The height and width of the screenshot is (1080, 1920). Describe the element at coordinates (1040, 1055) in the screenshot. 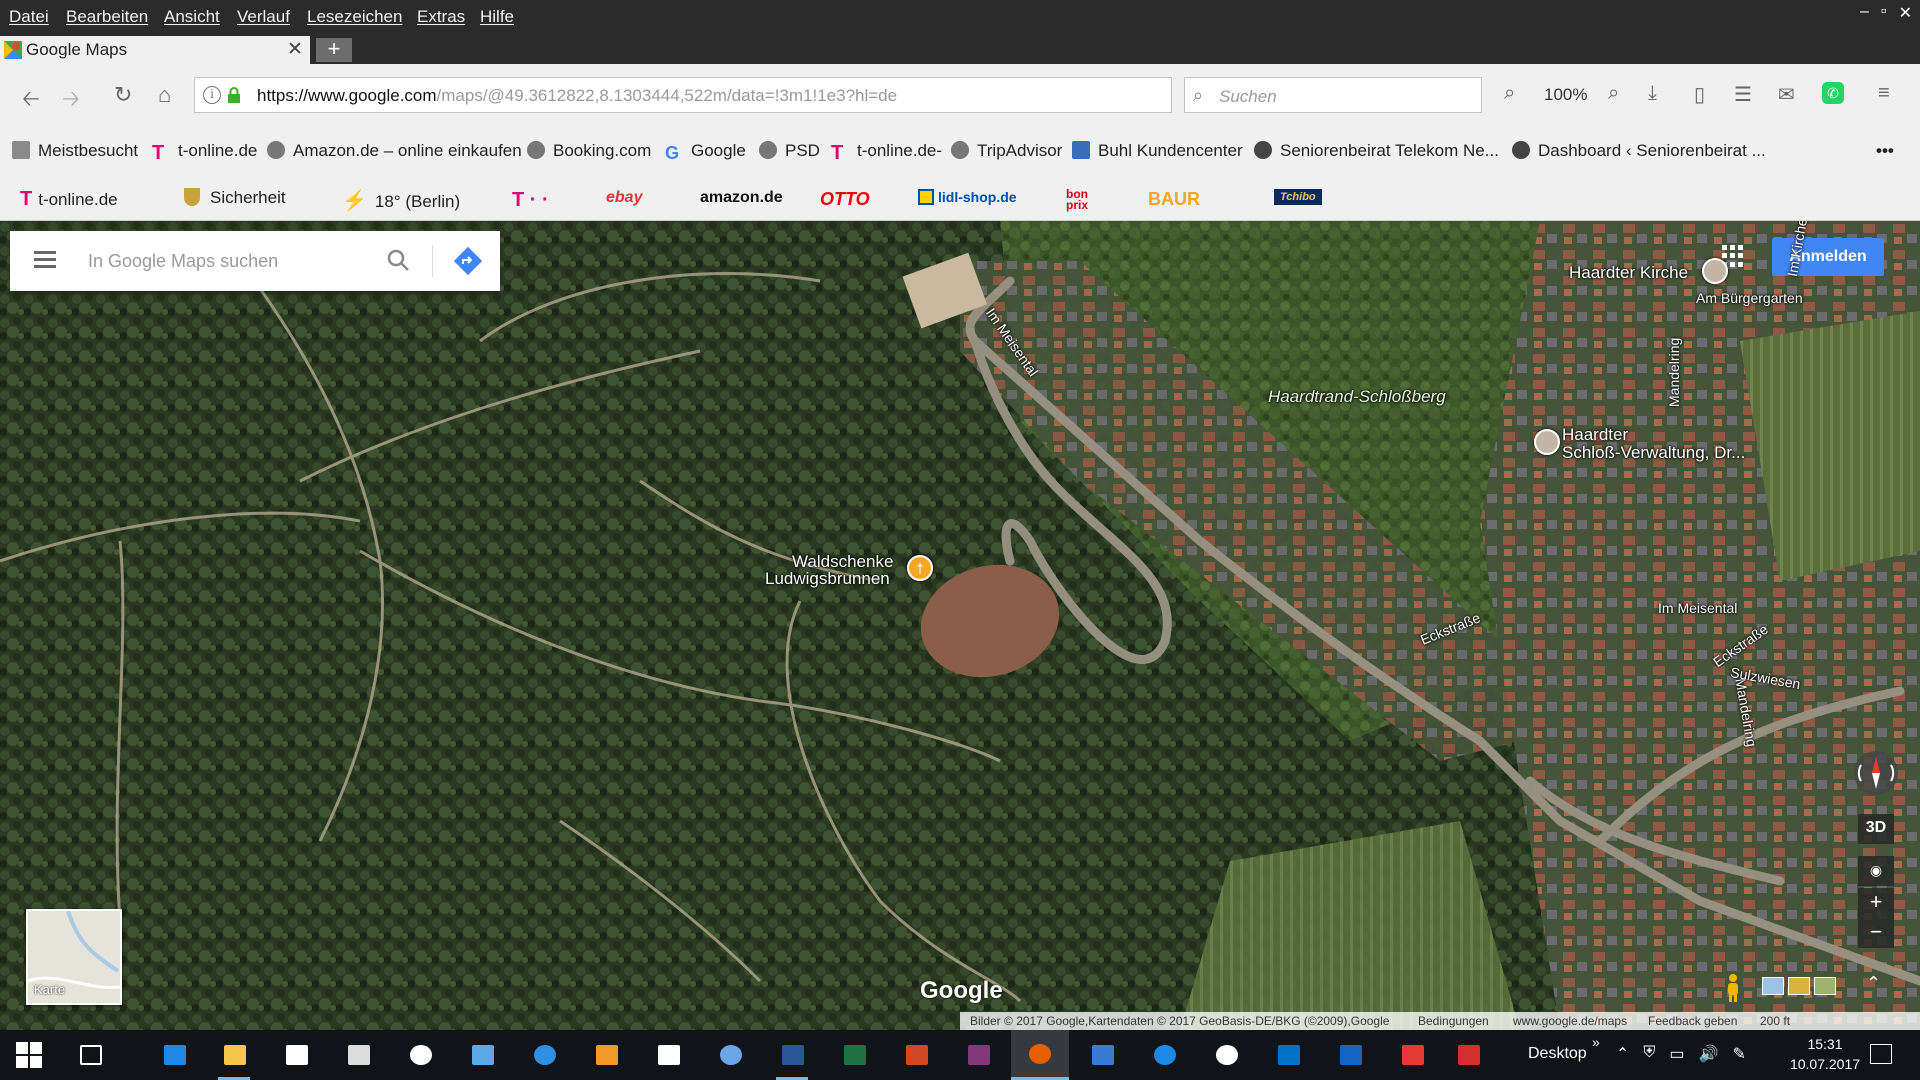

I see `firefox-taskbar-icon` at that location.